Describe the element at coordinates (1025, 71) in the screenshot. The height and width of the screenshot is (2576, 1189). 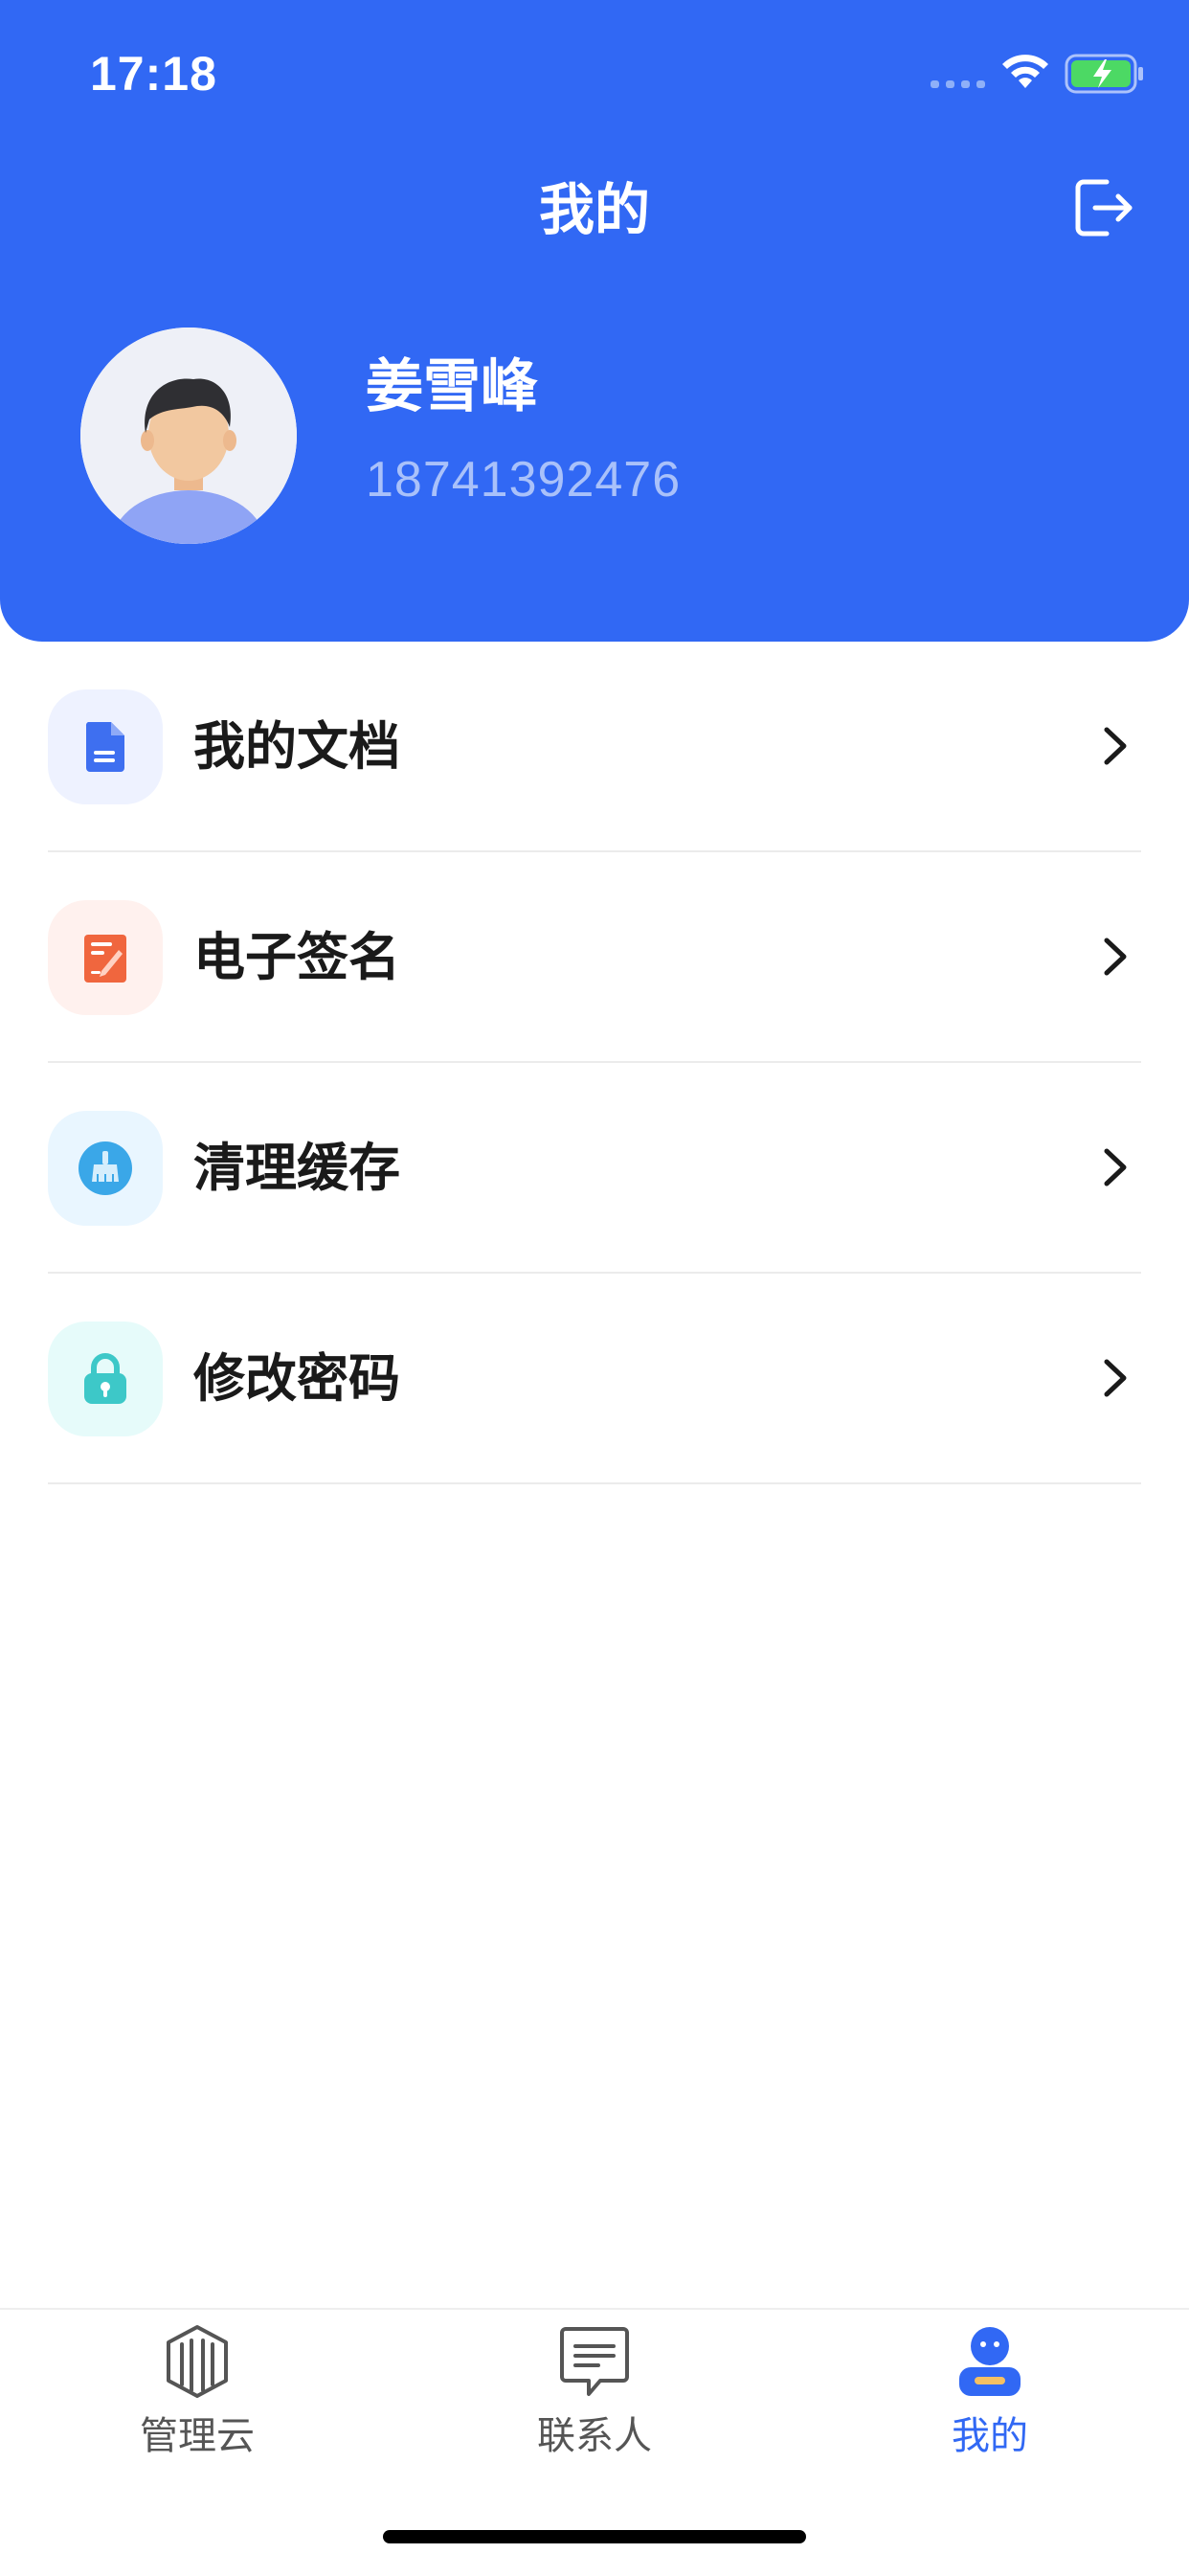
I see `wifi-icon` at that location.